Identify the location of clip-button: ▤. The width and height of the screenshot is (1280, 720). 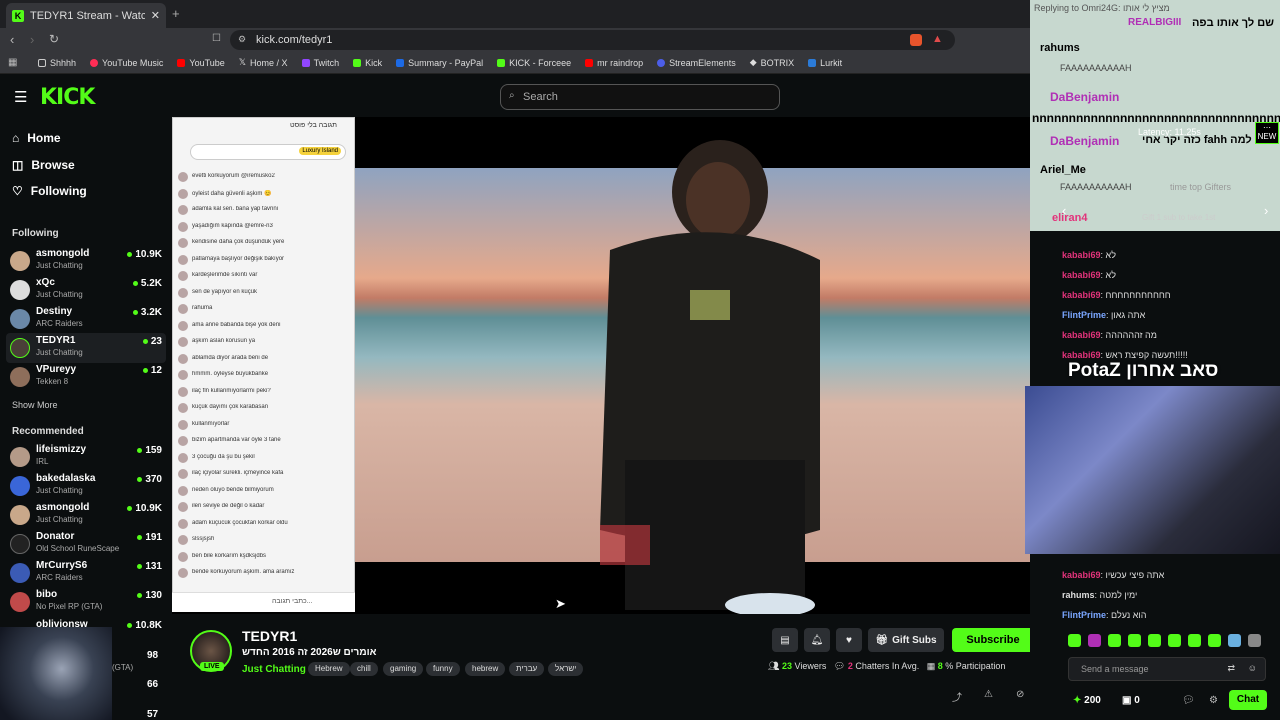
(785, 640).